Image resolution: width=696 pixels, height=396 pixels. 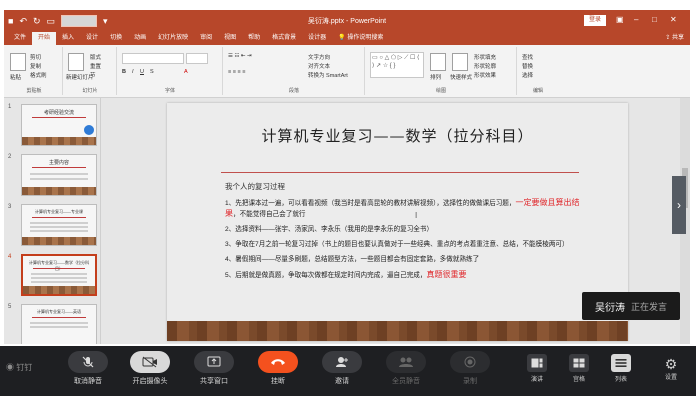 What do you see at coordinates (537, 363) in the screenshot?
I see `speaker-view-icon` at bounding box center [537, 363].